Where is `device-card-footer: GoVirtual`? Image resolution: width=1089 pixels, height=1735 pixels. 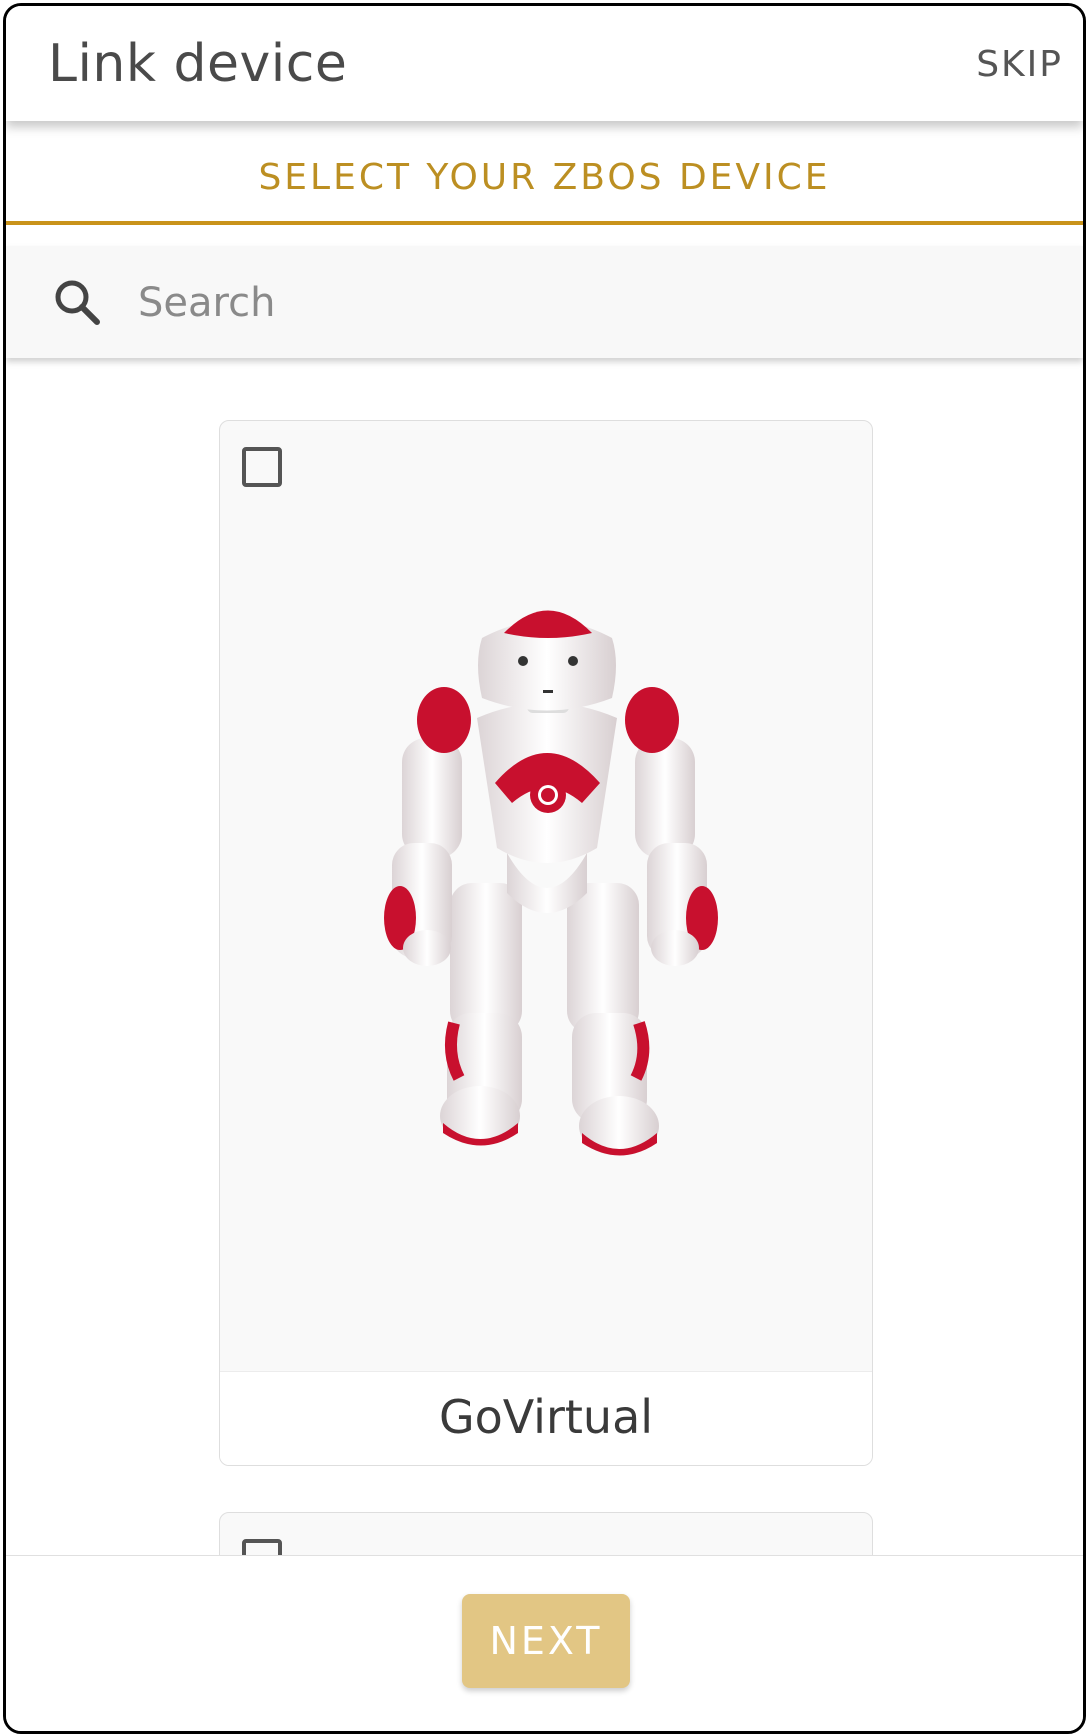 device-card-footer: GoVirtual is located at coordinates (546, 1418).